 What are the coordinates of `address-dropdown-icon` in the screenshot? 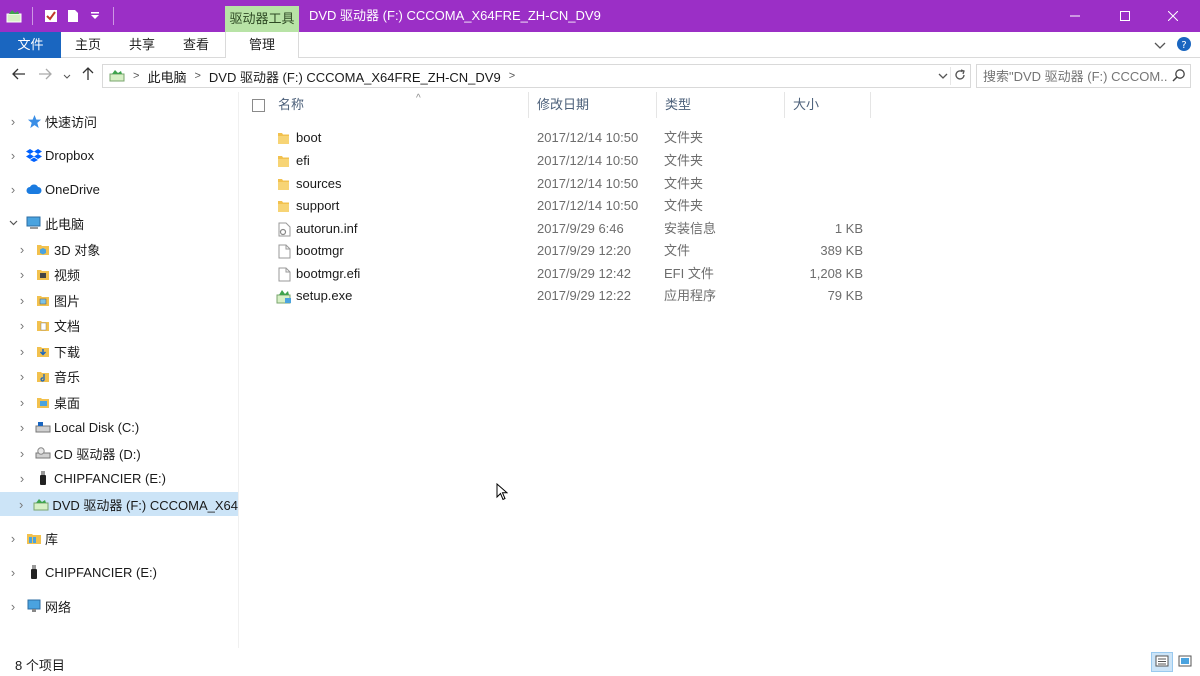 It's located at (943, 75).